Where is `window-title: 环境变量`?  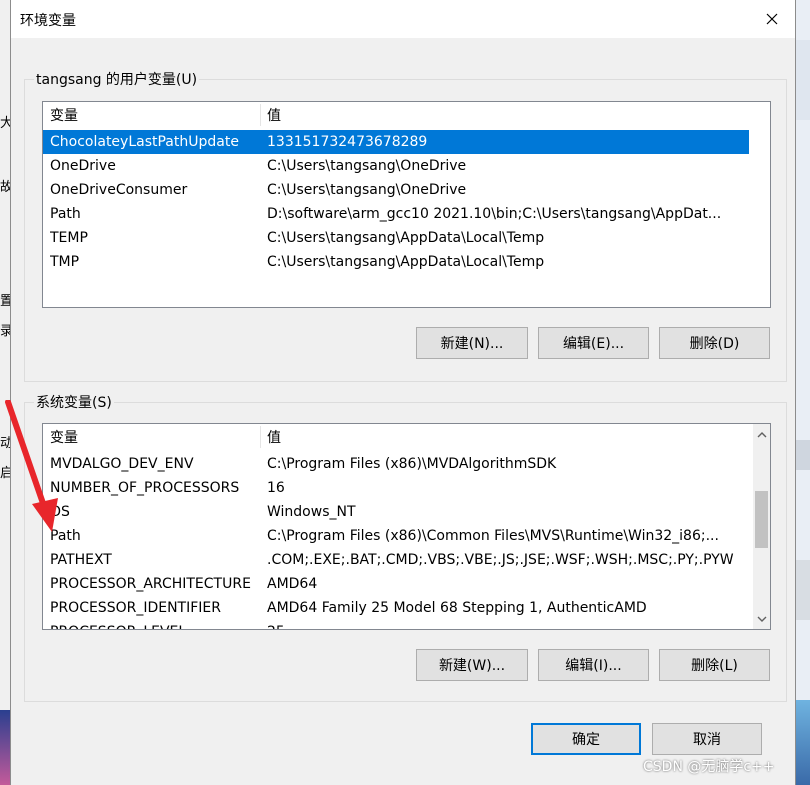
window-title: 环境变量 is located at coordinates (48, 21).